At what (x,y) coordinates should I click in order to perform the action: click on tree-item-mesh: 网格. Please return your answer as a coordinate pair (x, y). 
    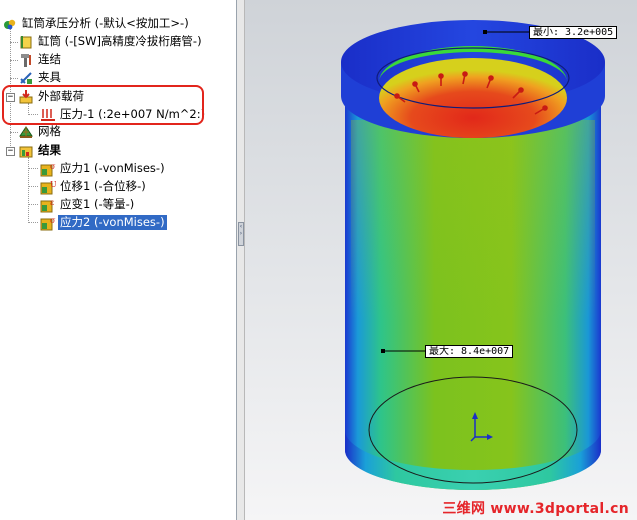
    Looking at the image, I should click on (40, 131).